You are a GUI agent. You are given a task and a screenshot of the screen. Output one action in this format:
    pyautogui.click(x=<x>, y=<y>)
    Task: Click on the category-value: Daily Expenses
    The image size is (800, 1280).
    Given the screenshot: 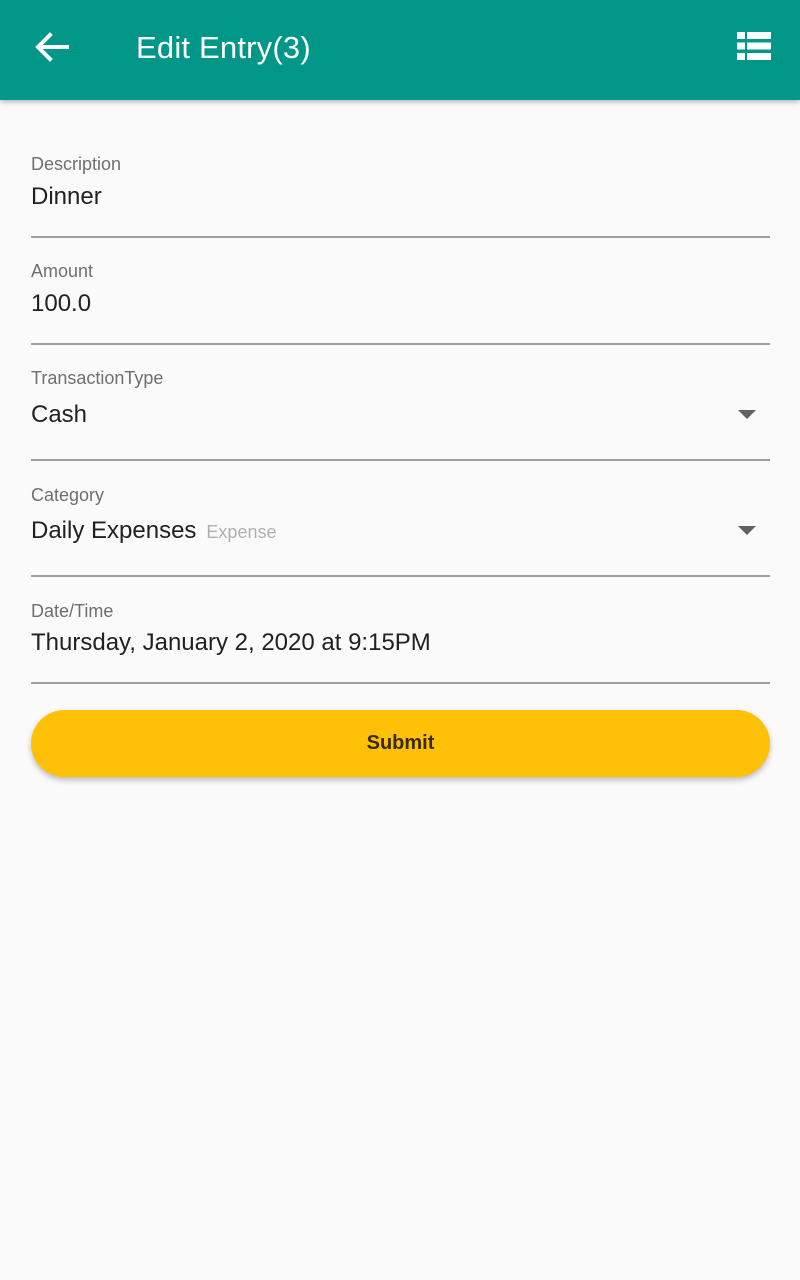 What is the action you would take?
    pyautogui.click(x=114, y=530)
    